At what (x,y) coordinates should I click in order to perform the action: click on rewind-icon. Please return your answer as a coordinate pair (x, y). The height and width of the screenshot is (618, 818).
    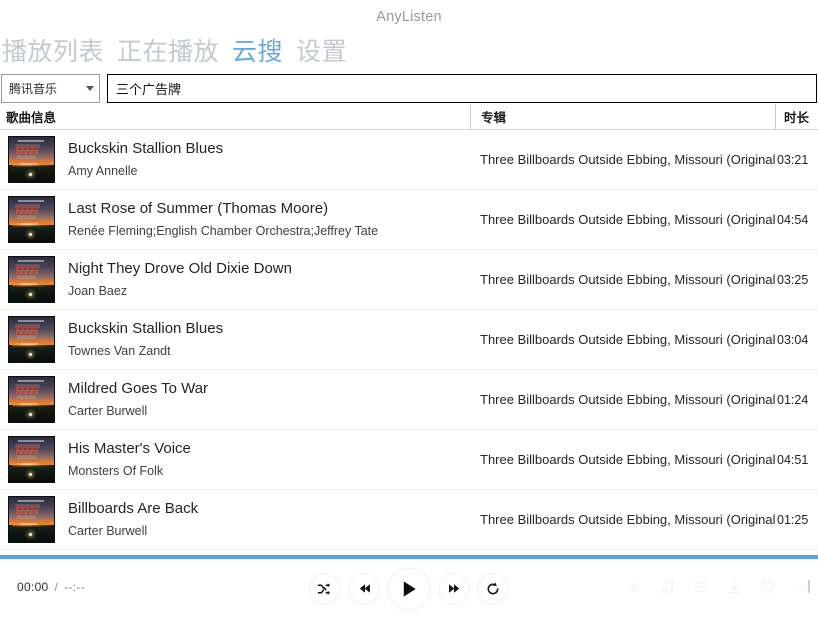
    Looking at the image, I should click on (364, 589).